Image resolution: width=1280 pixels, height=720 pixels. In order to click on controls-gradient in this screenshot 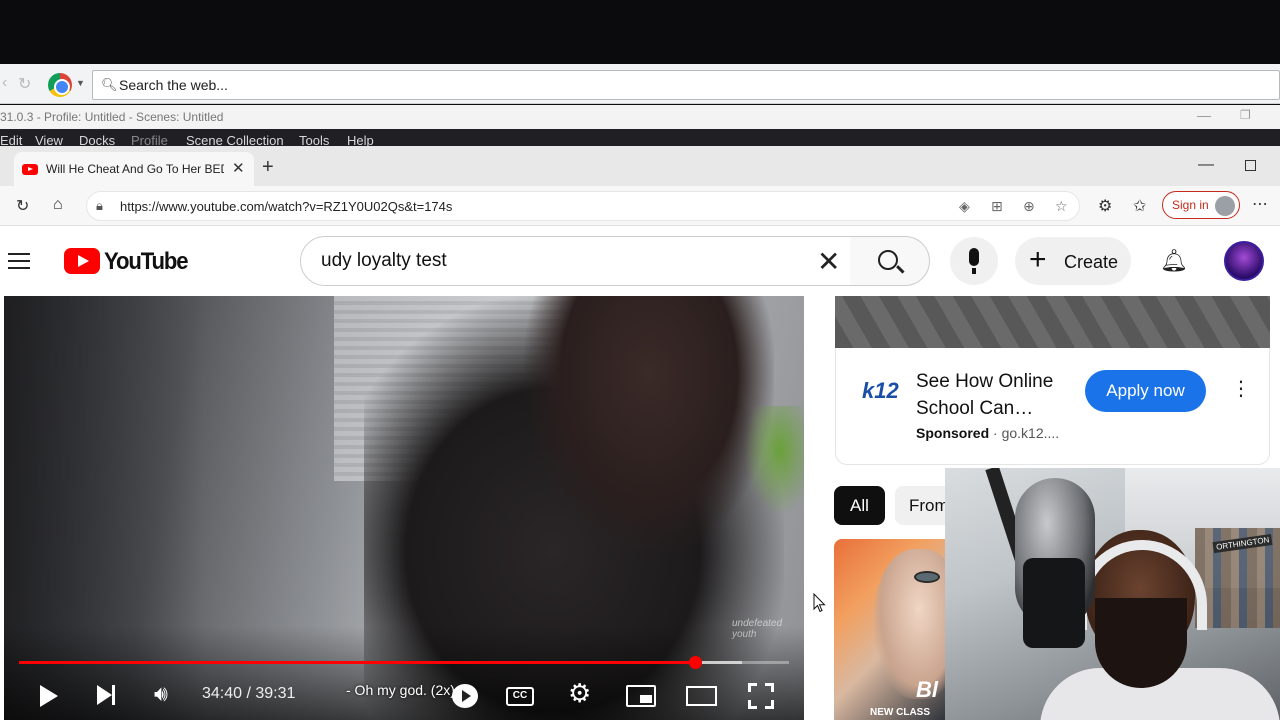, I will do `click(404, 673)`.